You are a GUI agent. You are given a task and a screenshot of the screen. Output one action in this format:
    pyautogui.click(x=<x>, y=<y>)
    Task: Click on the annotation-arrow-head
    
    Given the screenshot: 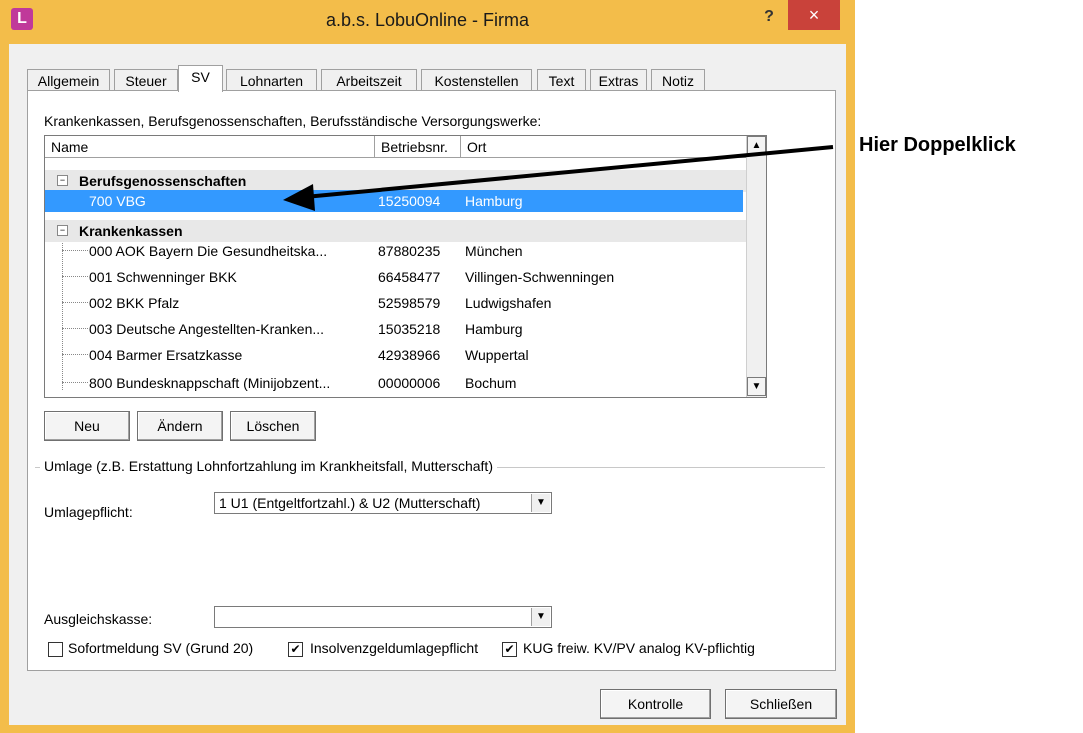 What is the action you would take?
    pyautogui.click(x=299, y=197)
    